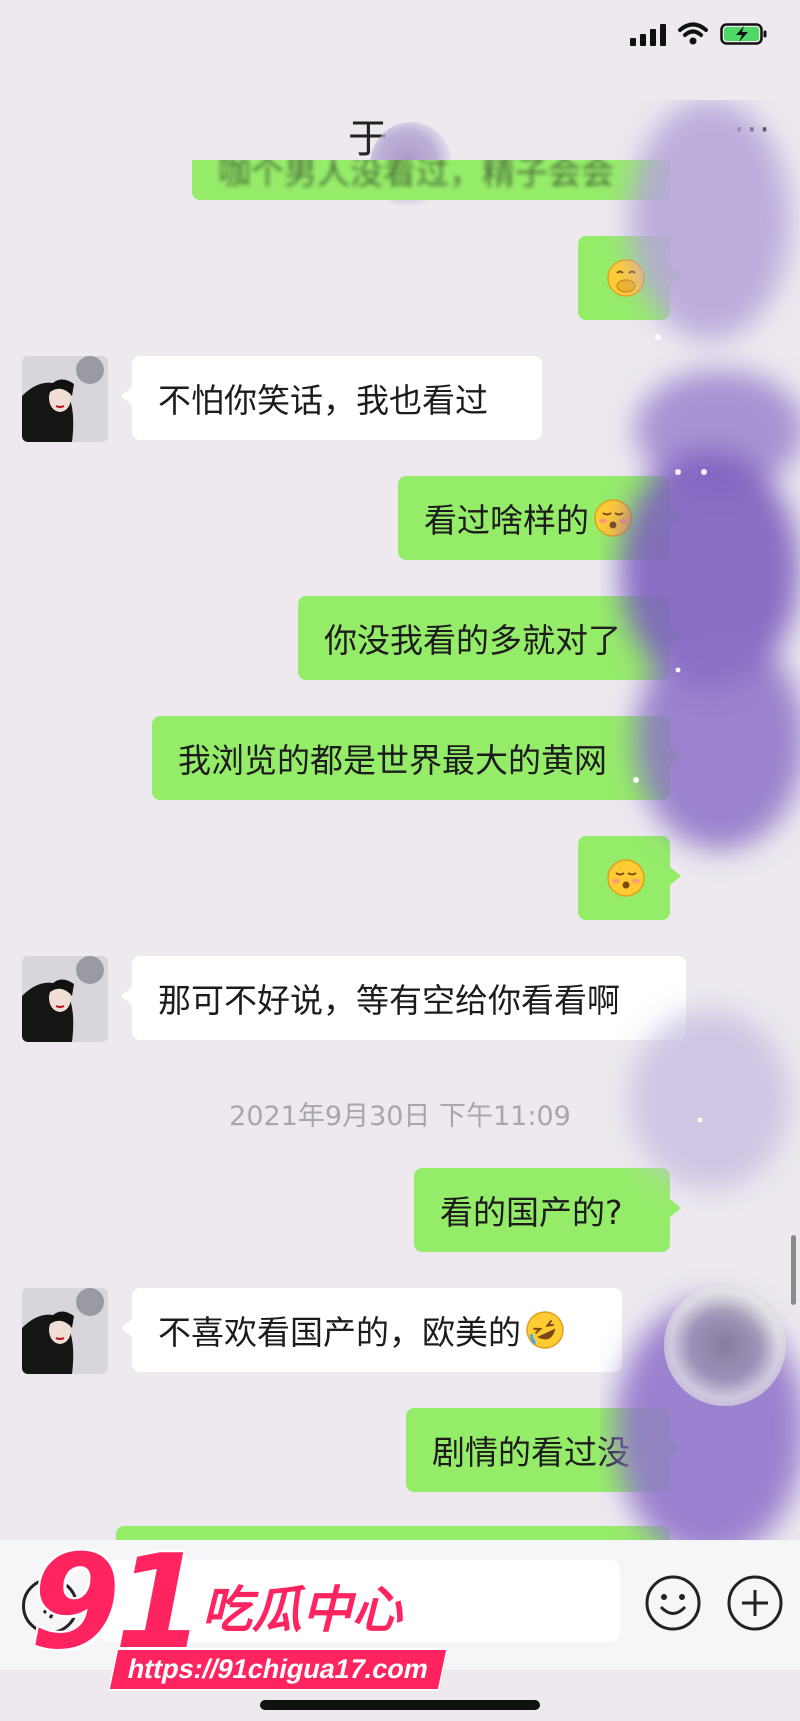 The width and height of the screenshot is (800, 1721). I want to click on message-text: 不喜欢看国产的，欧美的, so click(339, 1332).